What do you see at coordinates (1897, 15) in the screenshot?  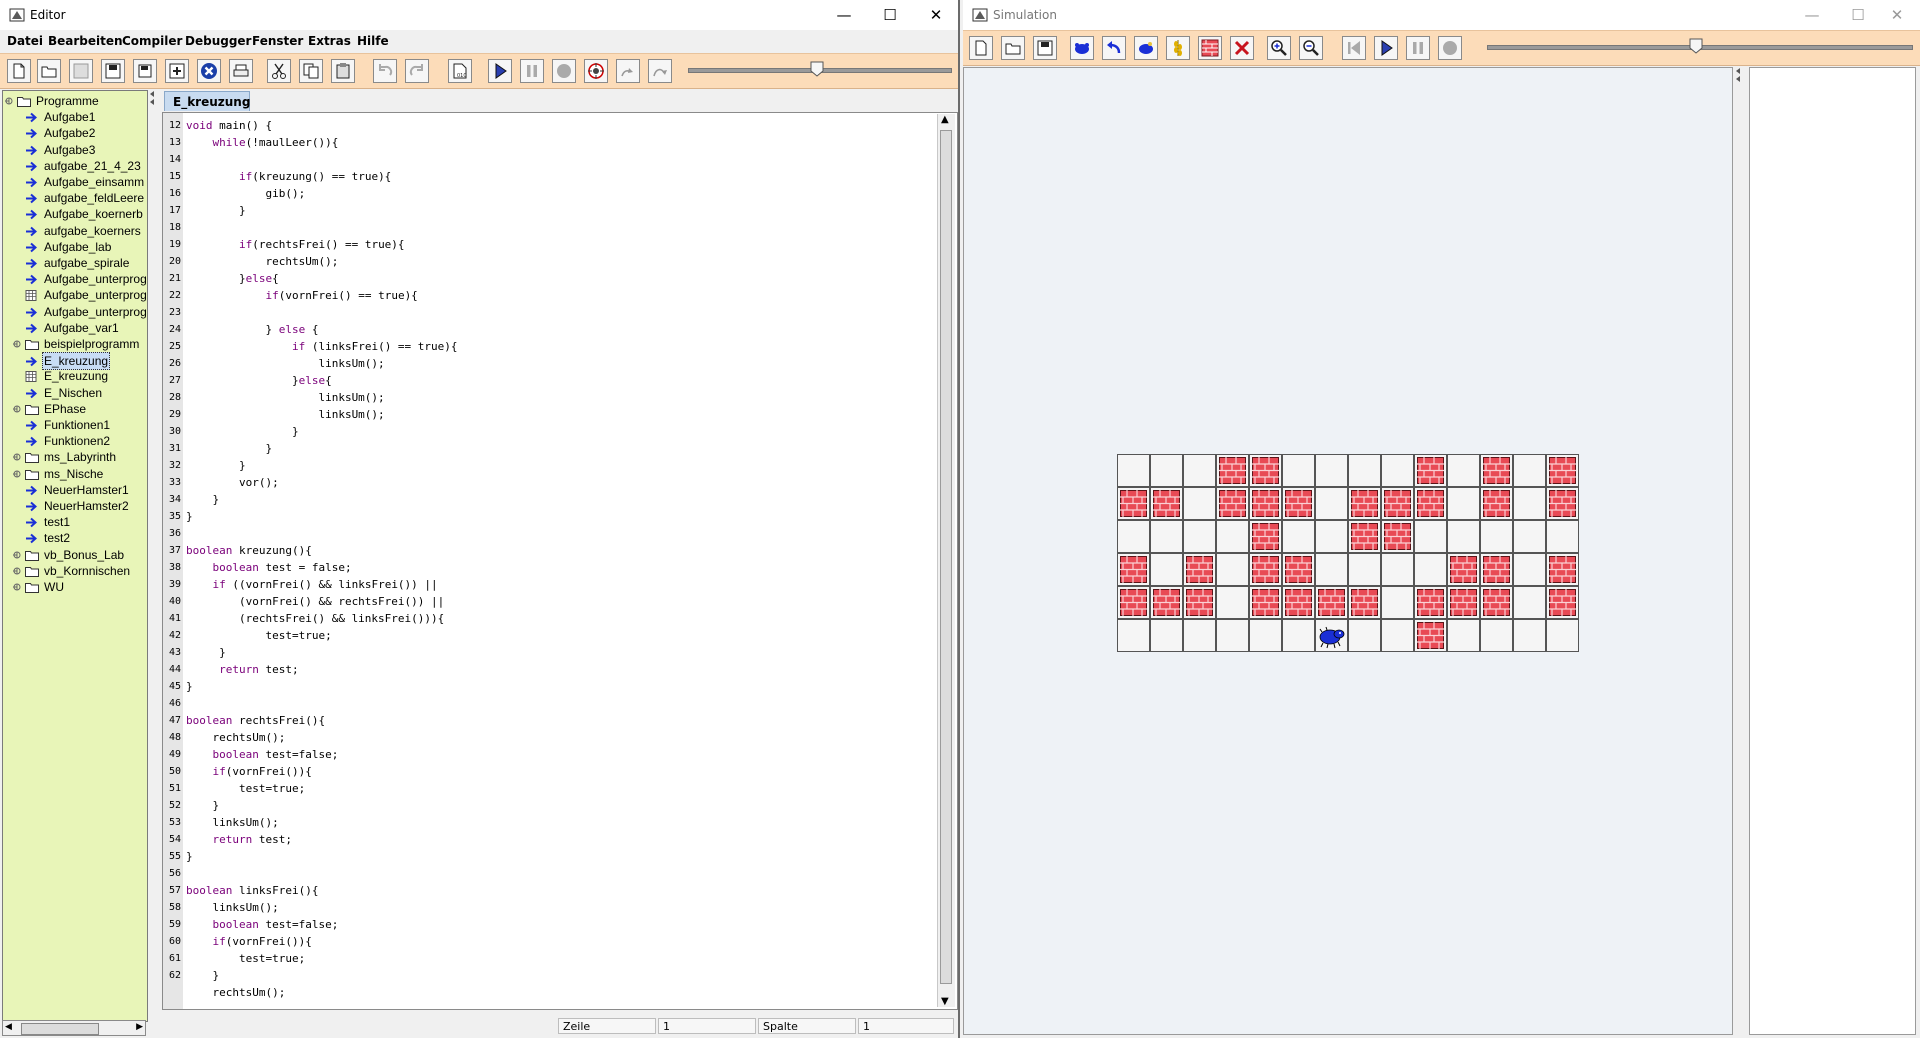 I see `close-button: ✕` at bounding box center [1897, 15].